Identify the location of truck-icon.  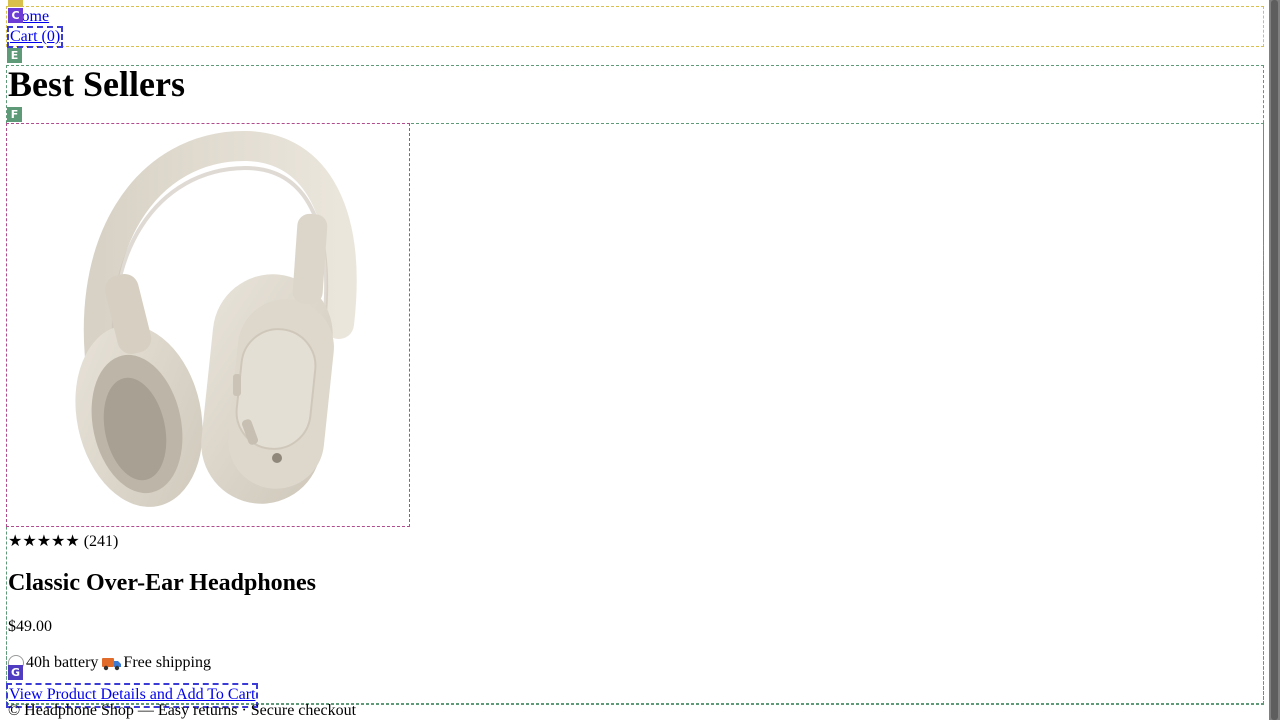
(112, 664).